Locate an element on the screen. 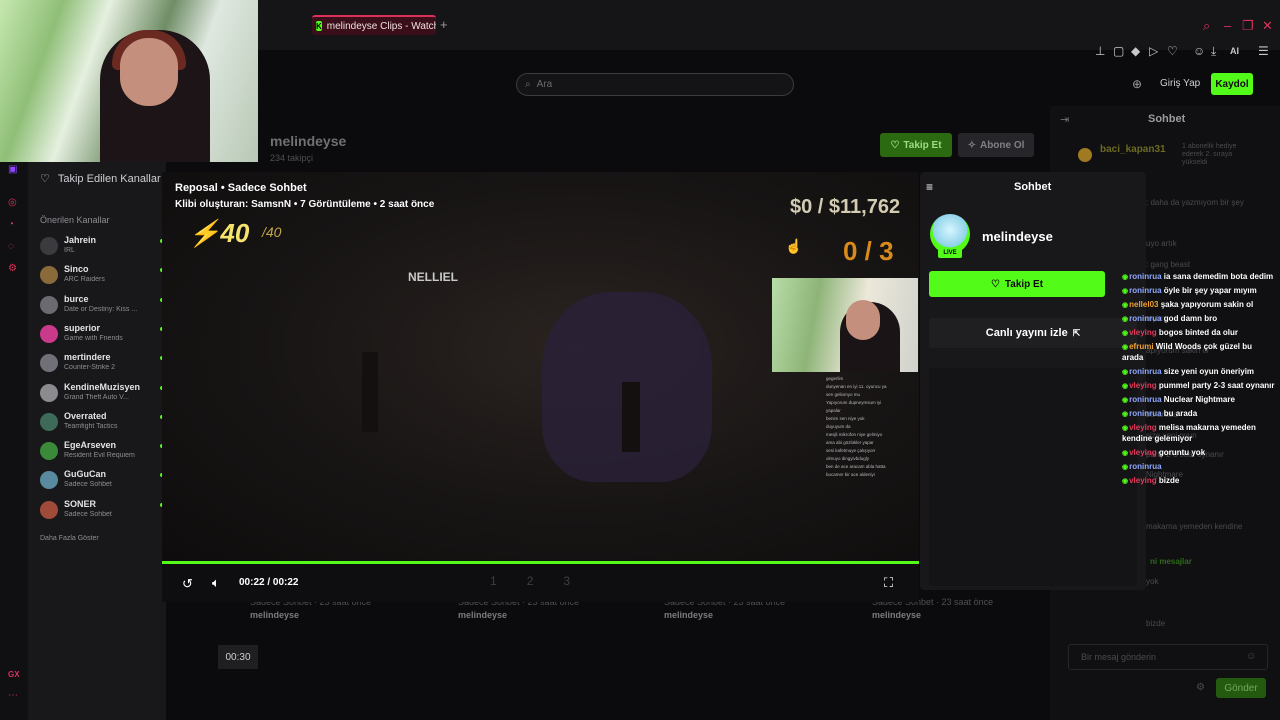 This screenshot has width=1280, height=720. chat-text: Nuclear Nightmare is located at coordinates (1199, 399).